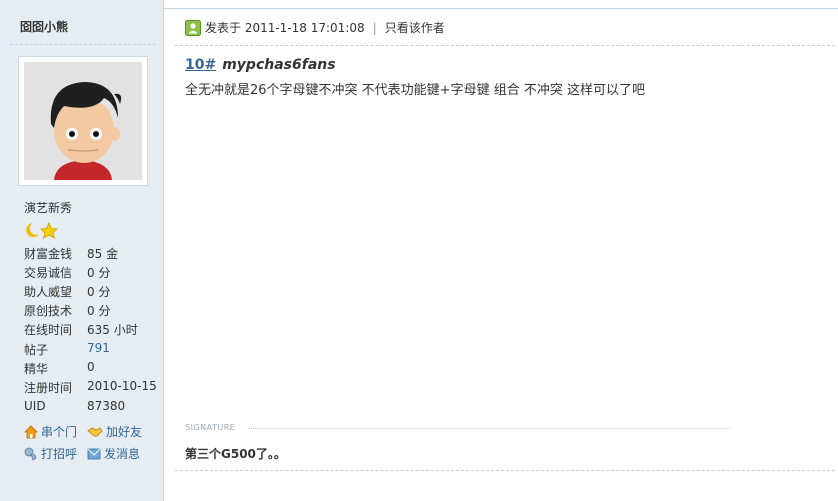  I want to click on post-floor: 10# mypchas6fans, so click(260, 65).